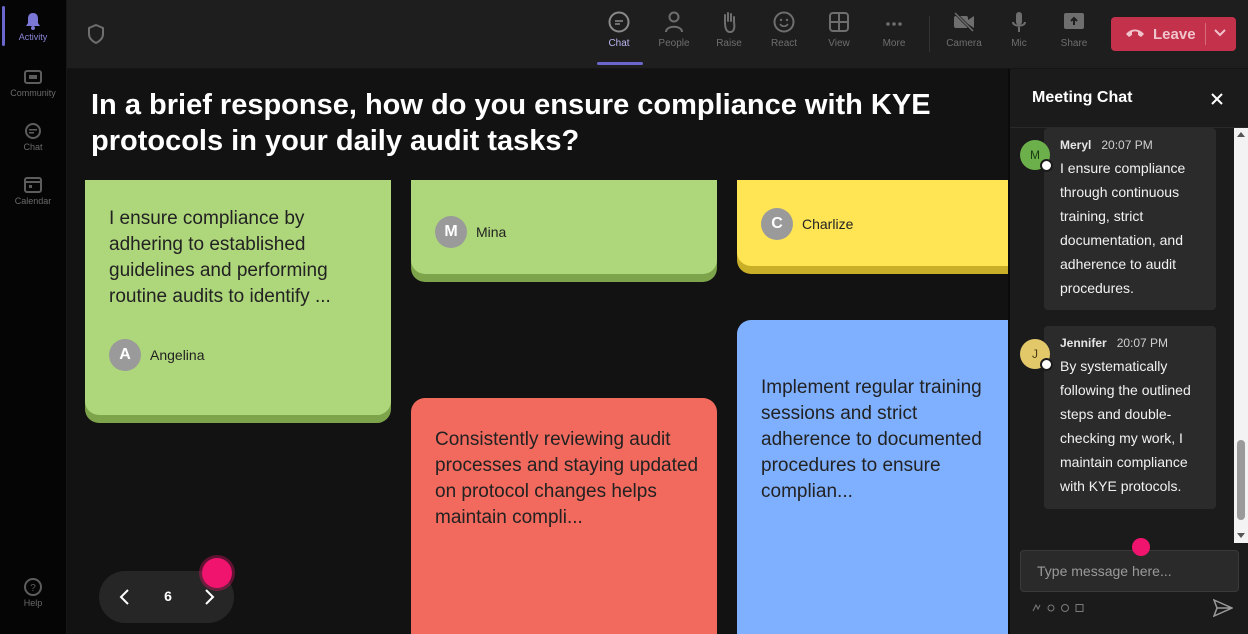  What do you see at coordinates (33, 21) in the screenshot?
I see `bell-icon` at bounding box center [33, 21].